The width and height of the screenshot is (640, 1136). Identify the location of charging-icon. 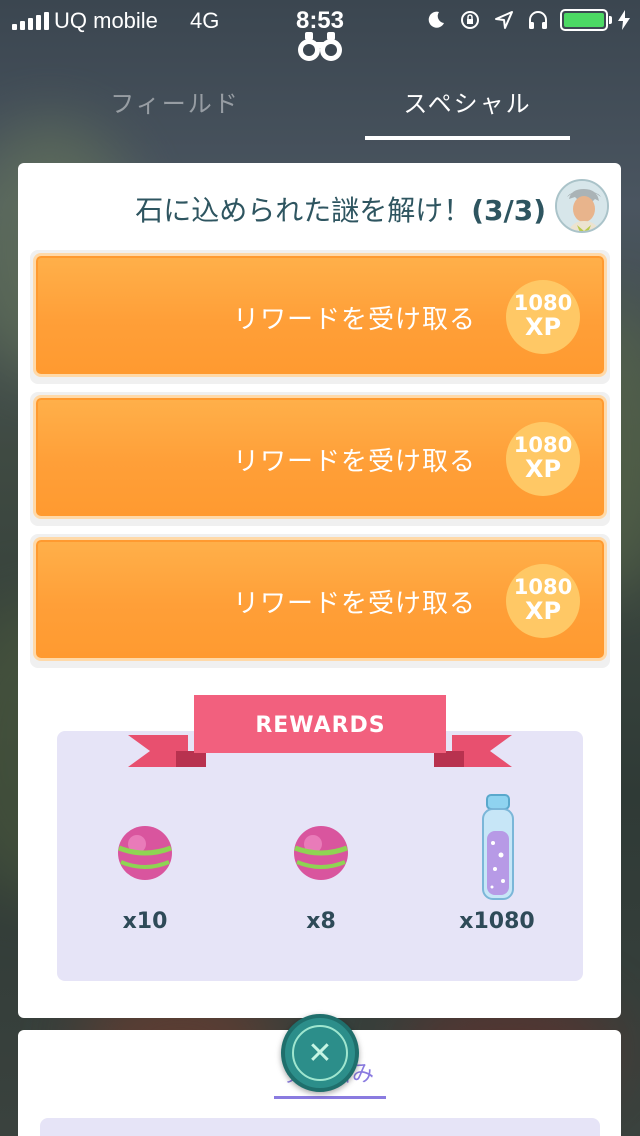
(624, 20).